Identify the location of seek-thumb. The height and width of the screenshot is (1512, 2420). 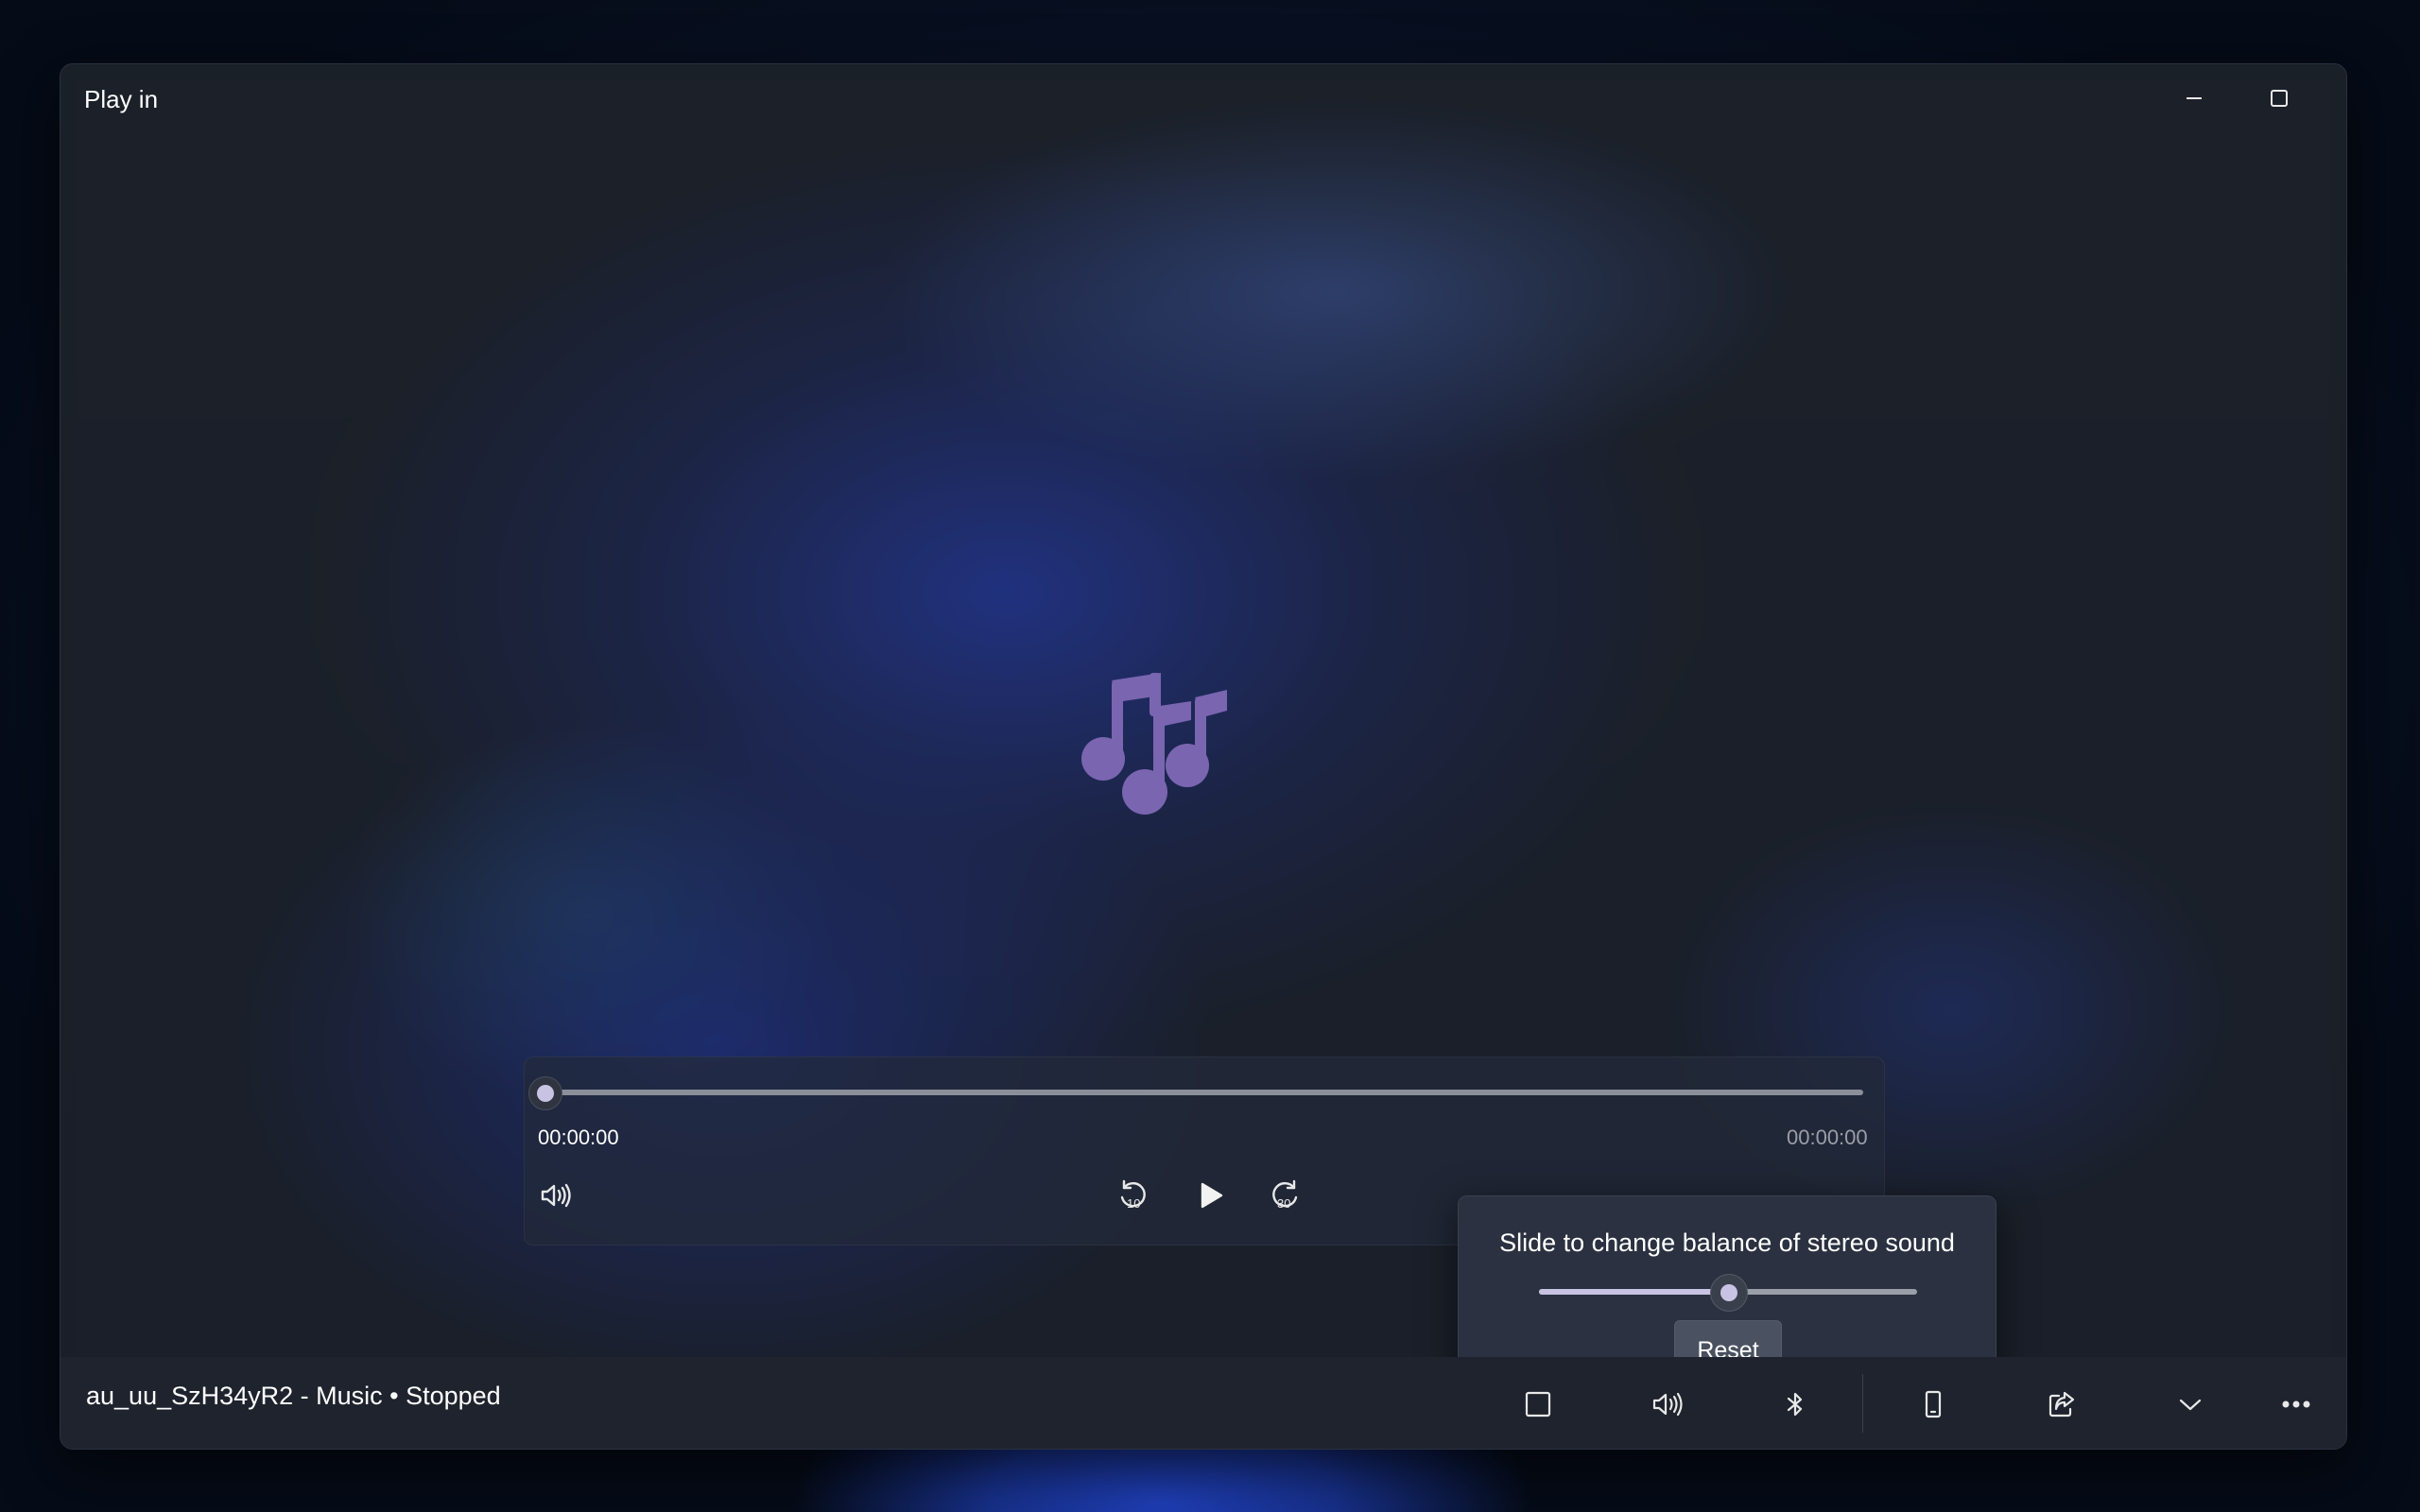
(545, 1093).